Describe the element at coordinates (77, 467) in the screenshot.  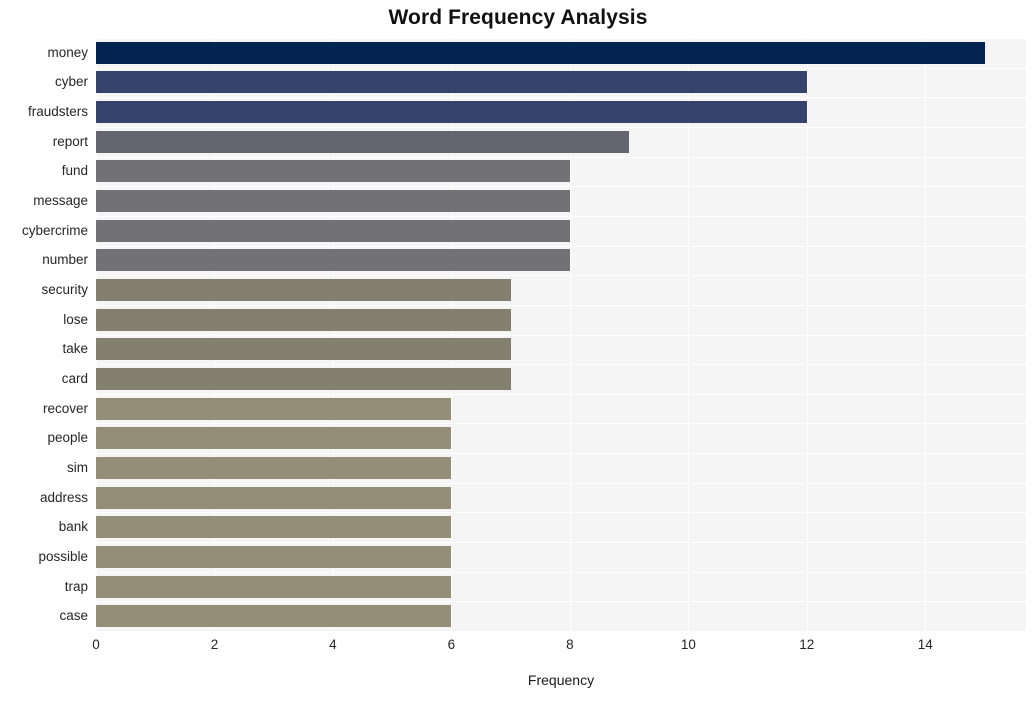
I see `y-axis-tick-label: sim` at that location.